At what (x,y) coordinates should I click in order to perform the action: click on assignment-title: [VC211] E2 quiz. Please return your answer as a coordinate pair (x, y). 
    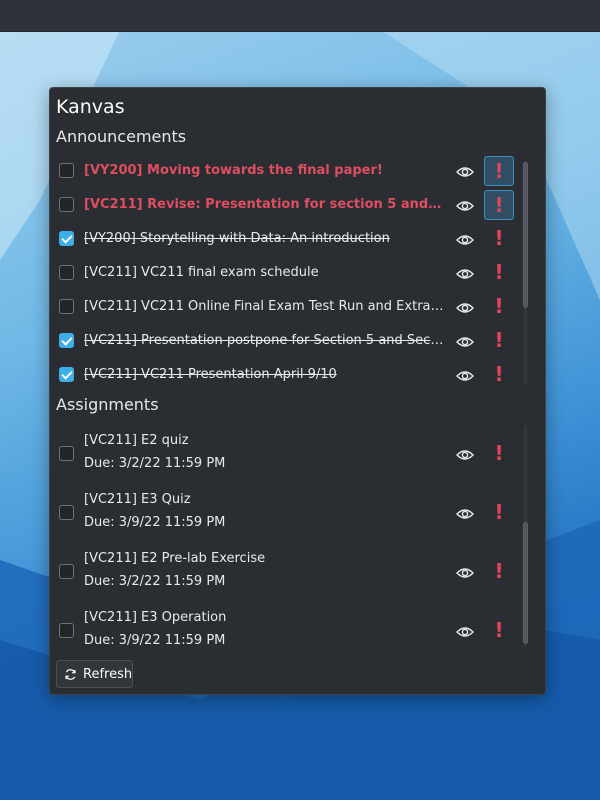
    Looking at the image, I should click on (136, 440).